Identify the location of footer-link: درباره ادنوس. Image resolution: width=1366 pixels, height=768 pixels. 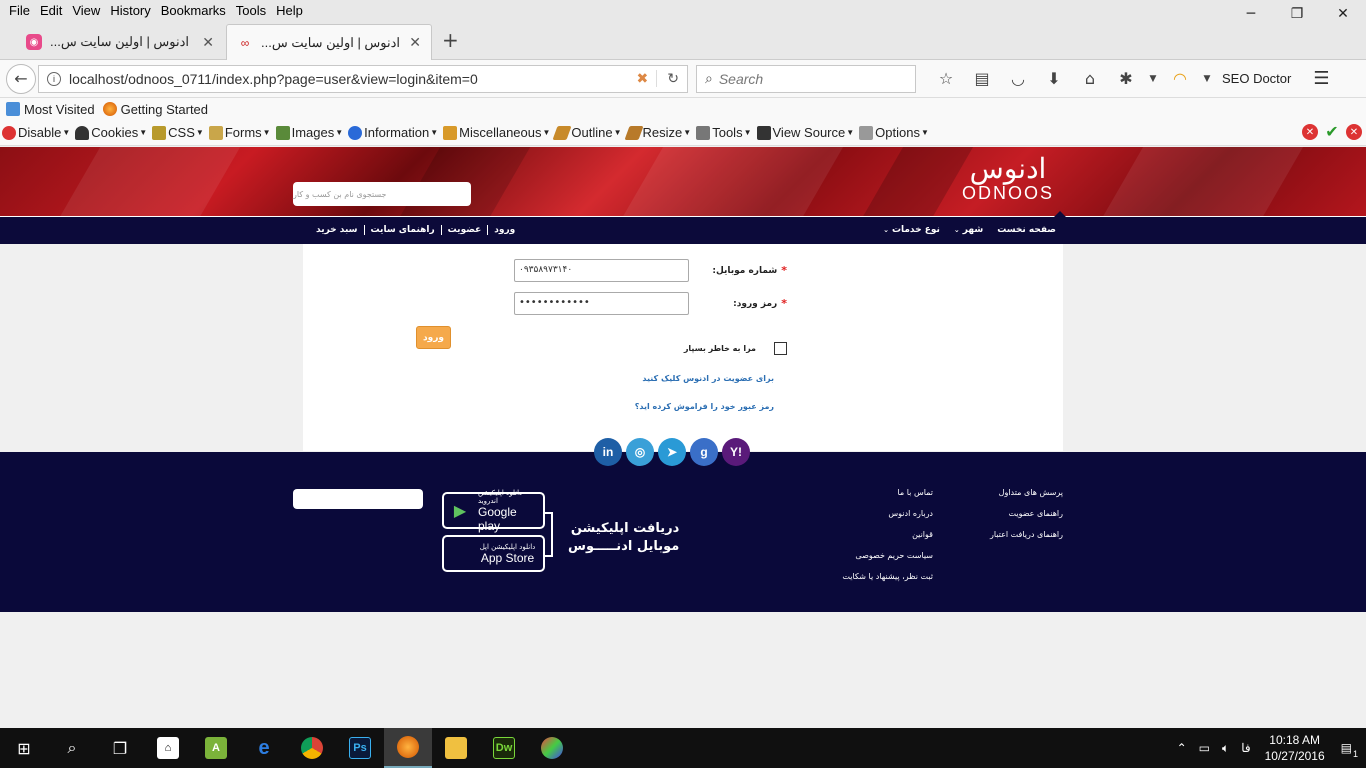
(887, 513).